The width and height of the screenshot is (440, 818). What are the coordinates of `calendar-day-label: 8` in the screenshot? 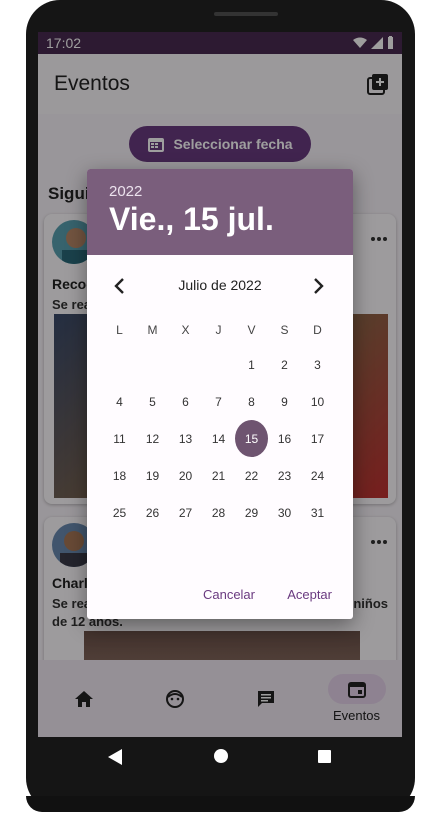 It's located at (251, 401).